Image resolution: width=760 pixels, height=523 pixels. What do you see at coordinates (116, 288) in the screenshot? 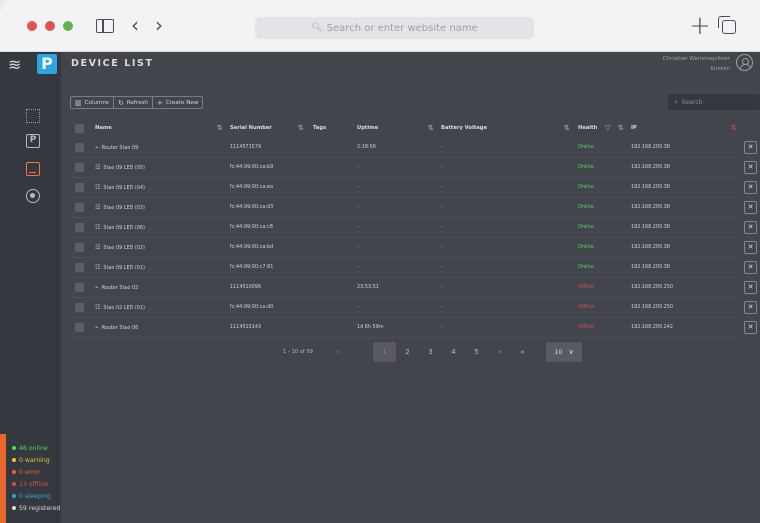
I see `cell-name: ⌁ Router Stao 02` at bounding box center [116, 288].